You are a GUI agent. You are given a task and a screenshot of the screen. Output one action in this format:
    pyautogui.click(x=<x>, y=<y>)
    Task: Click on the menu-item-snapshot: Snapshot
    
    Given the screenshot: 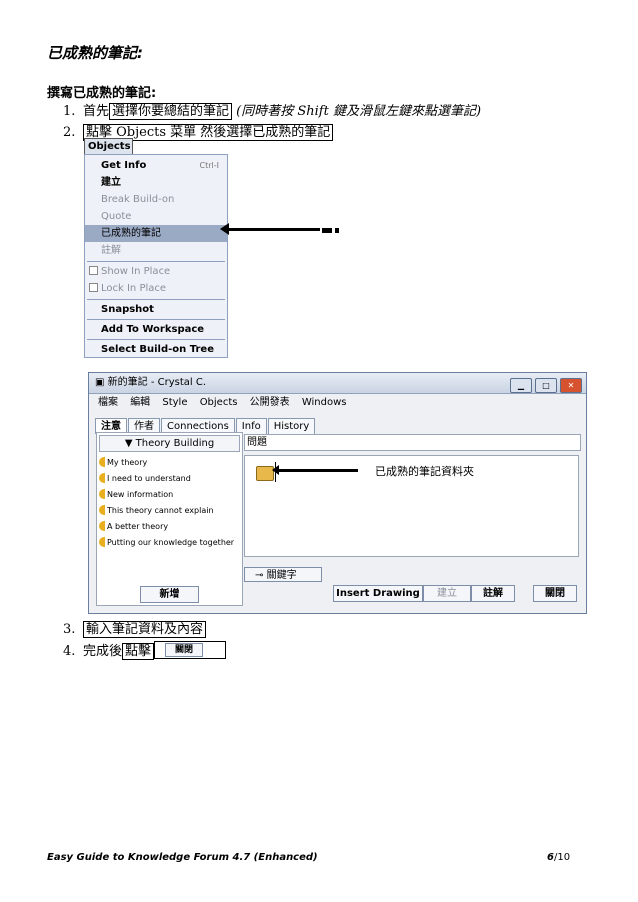 What is the action you would take?
    pyautogui.click(x=156, y=309)
    